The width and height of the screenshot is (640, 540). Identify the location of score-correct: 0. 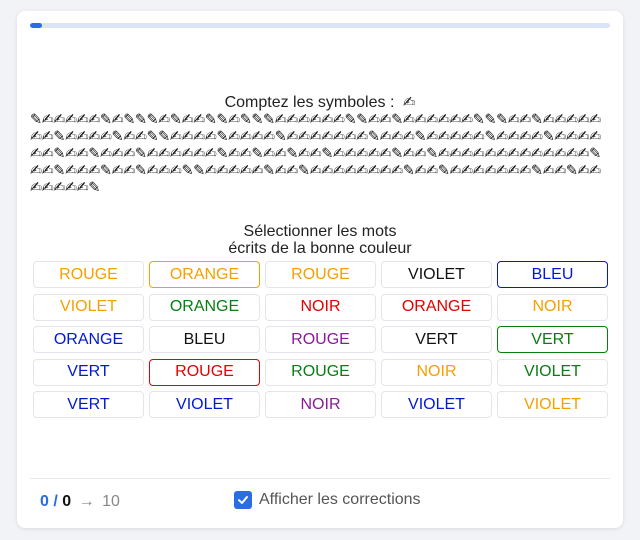
(44, 501).